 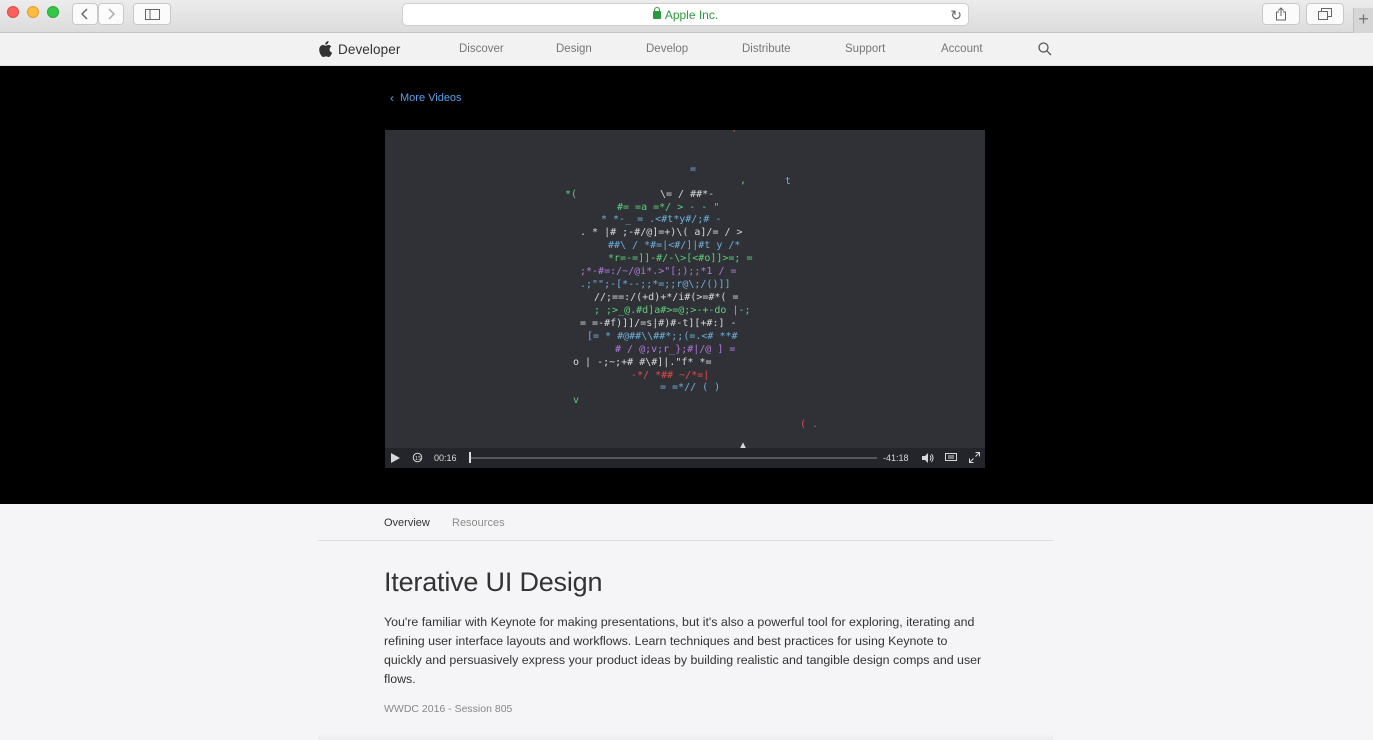 I want to click on fullscreen-icon, so click(x=974, y=457).